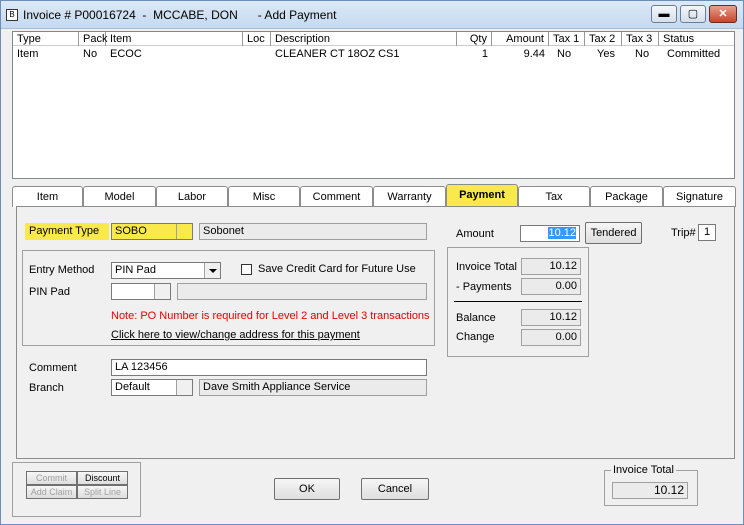 The width and height of the screenshot is (744, 525). Describe the element at coordinates (184, 387) in the screenshot. I see `branch-dropdown-icon` at that location.